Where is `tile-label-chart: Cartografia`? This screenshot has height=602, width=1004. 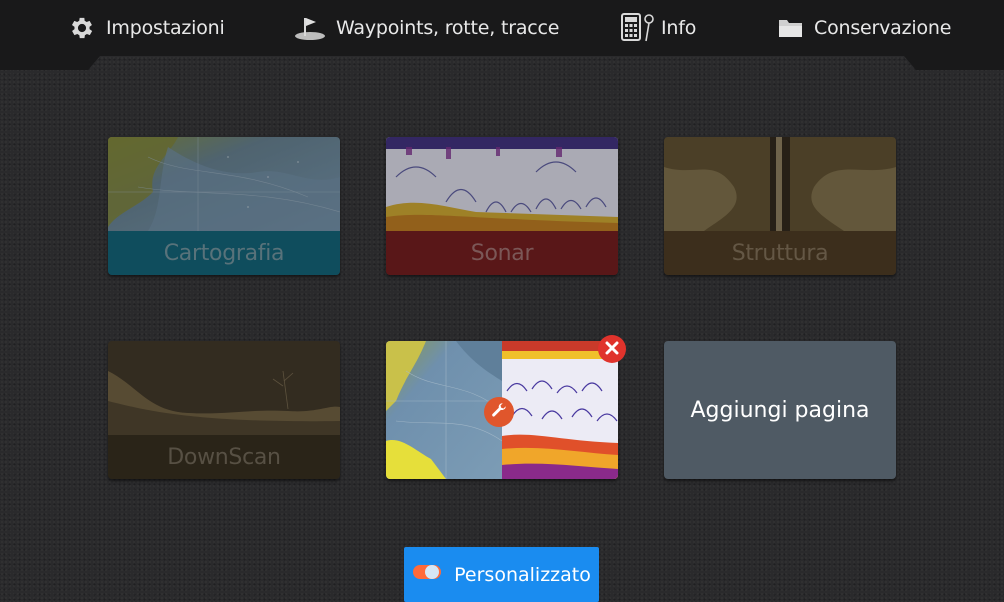
tile-label-chart: Cartografia is located at coordinates (224, 253).